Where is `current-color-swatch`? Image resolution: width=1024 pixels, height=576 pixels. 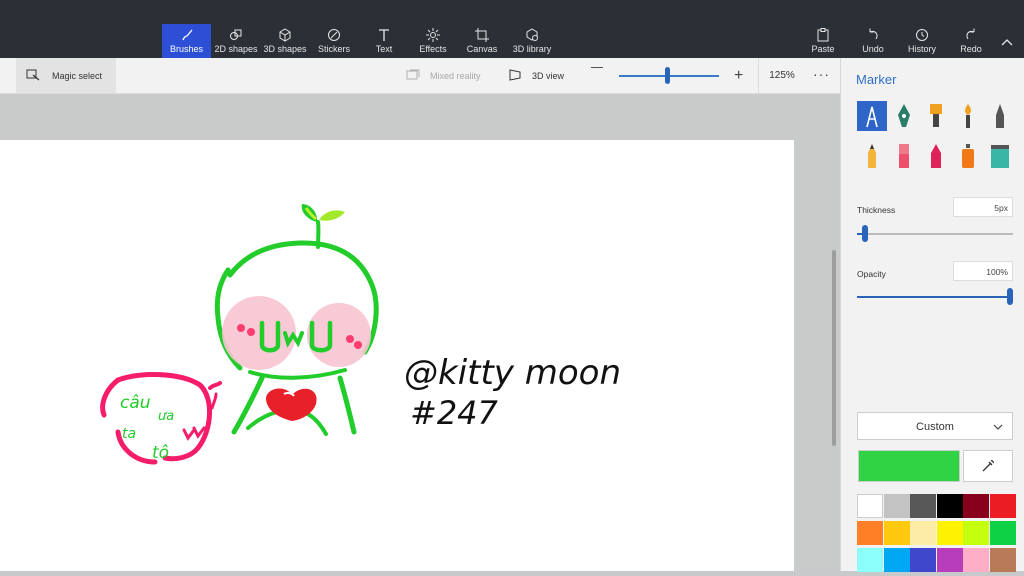
current-color-swatch is located at coordinates (909, 466).